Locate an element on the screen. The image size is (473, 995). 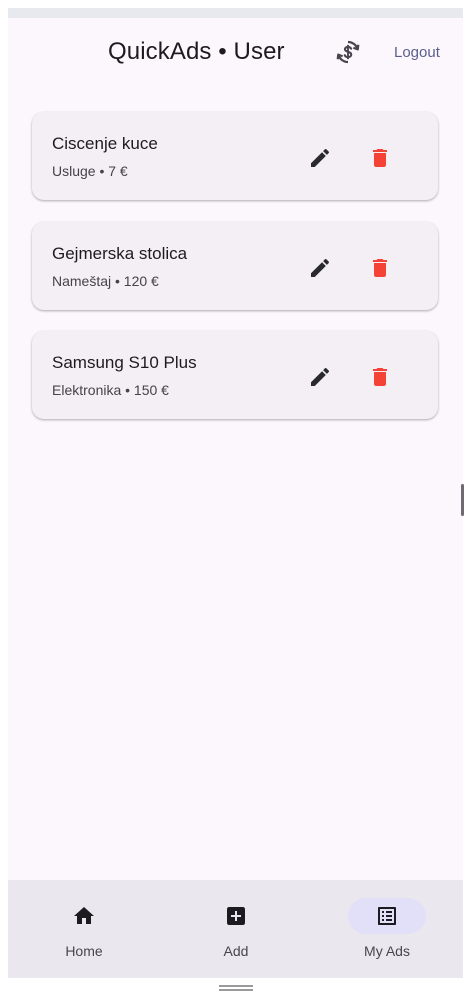
ad-title: Ciscenje kuce is located at coordinates (105, 143).